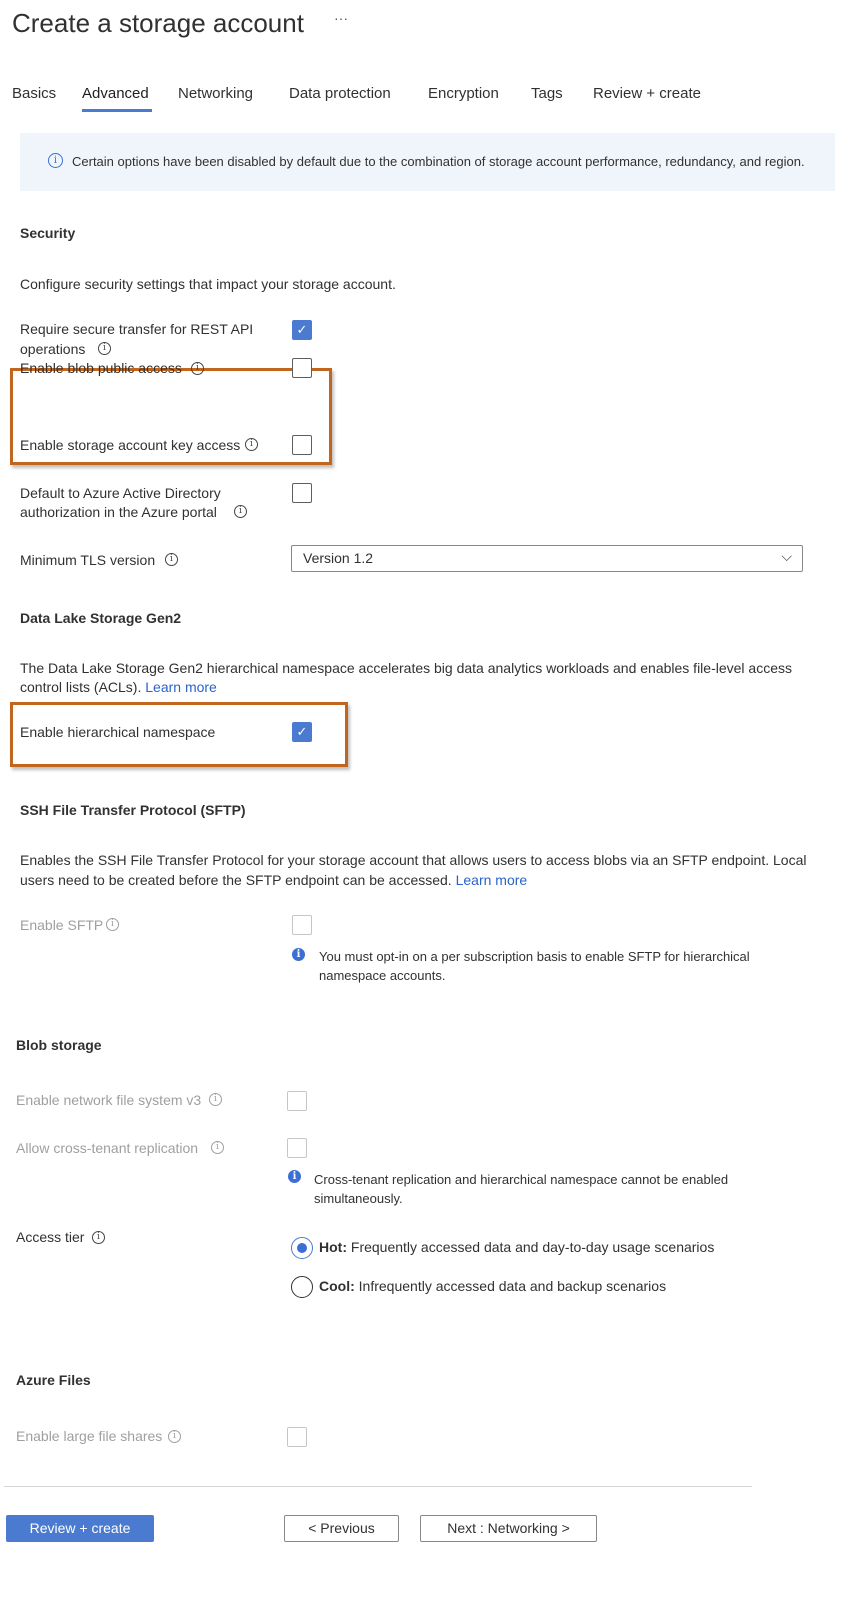 This screenshot has height=1600, width=852. I want to click on secure-transfer-label-text: operations, so click(53, 349).